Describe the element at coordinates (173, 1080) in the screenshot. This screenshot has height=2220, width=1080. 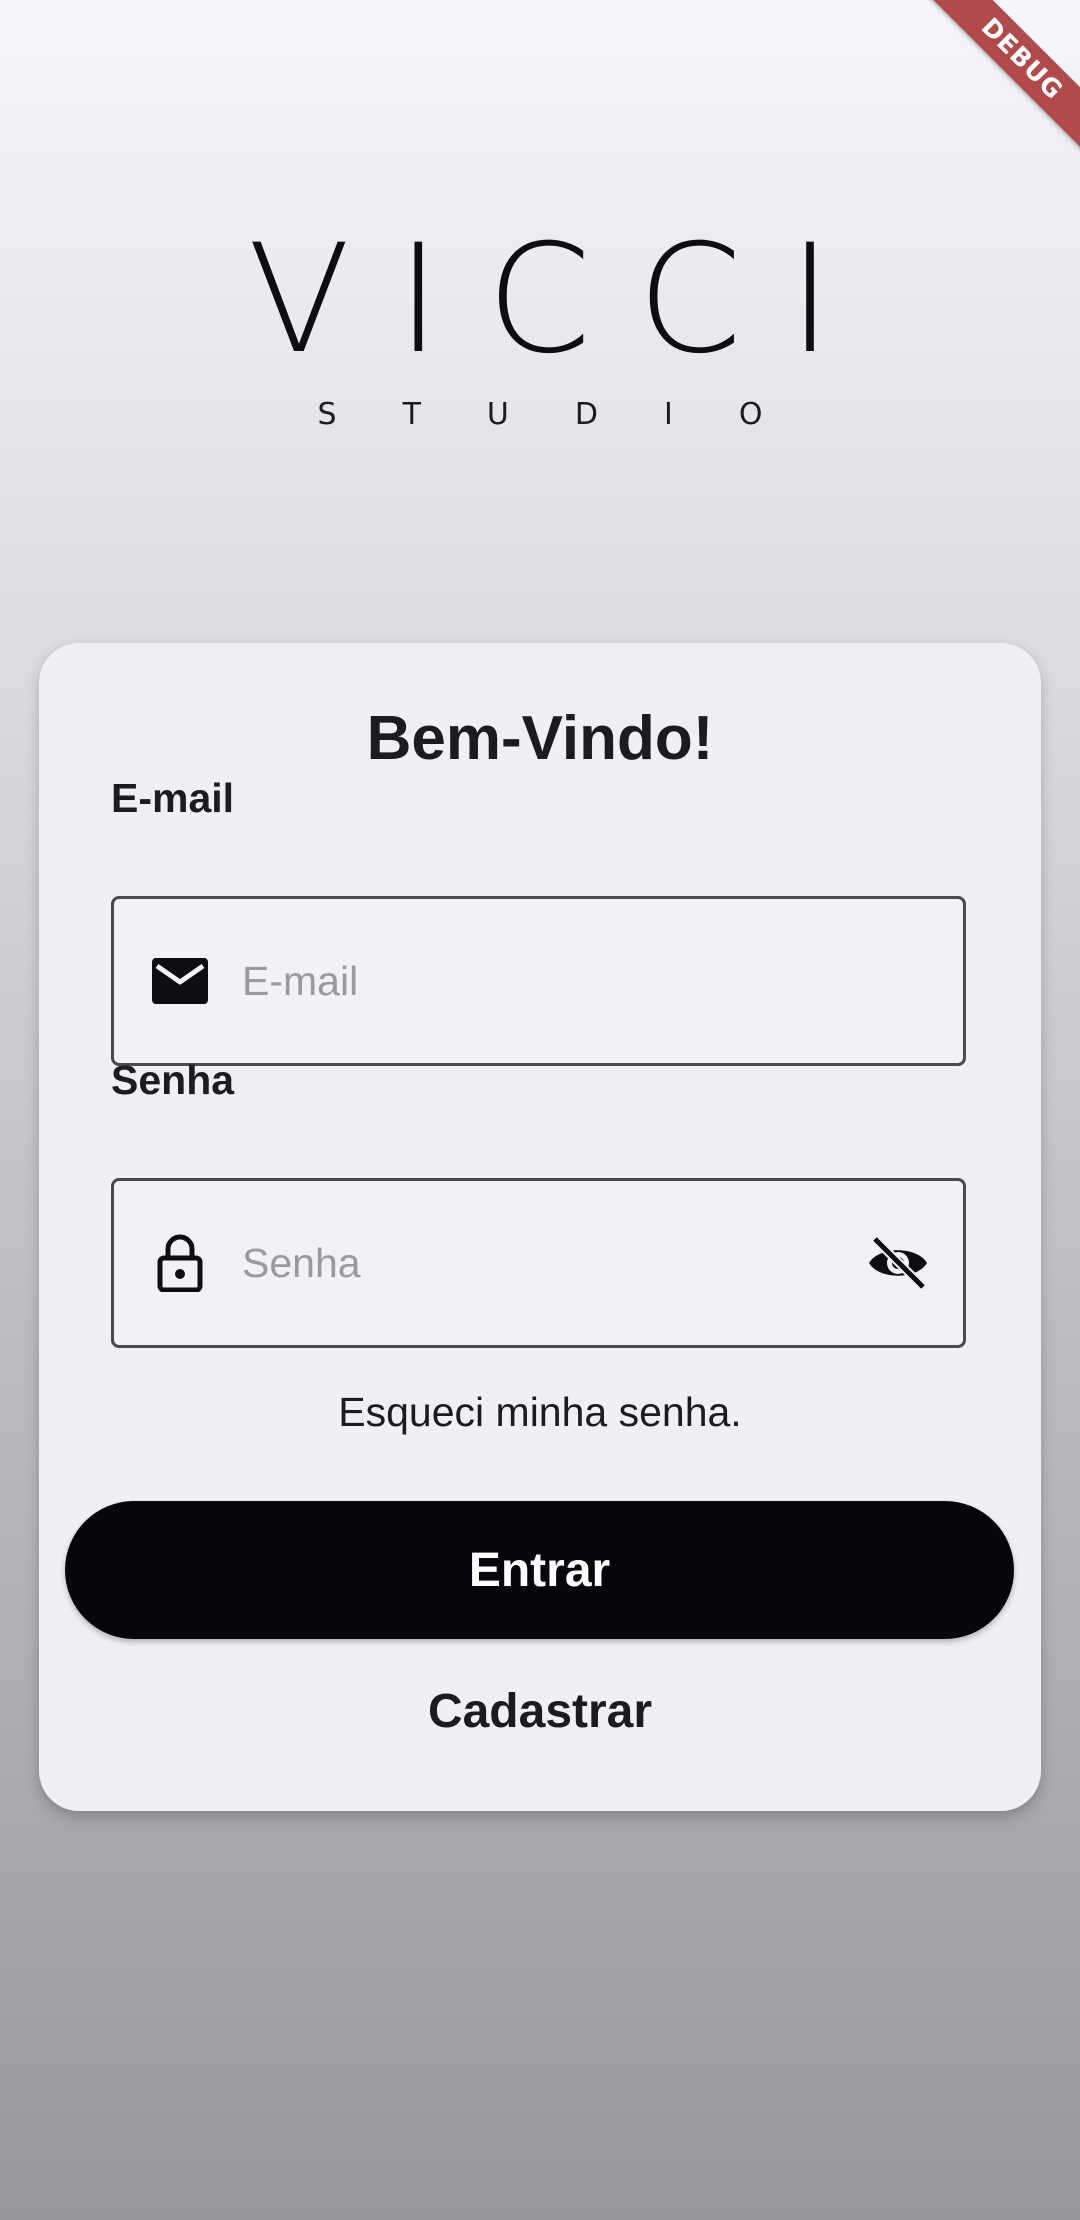
I see `password-label: Senha` at that location.